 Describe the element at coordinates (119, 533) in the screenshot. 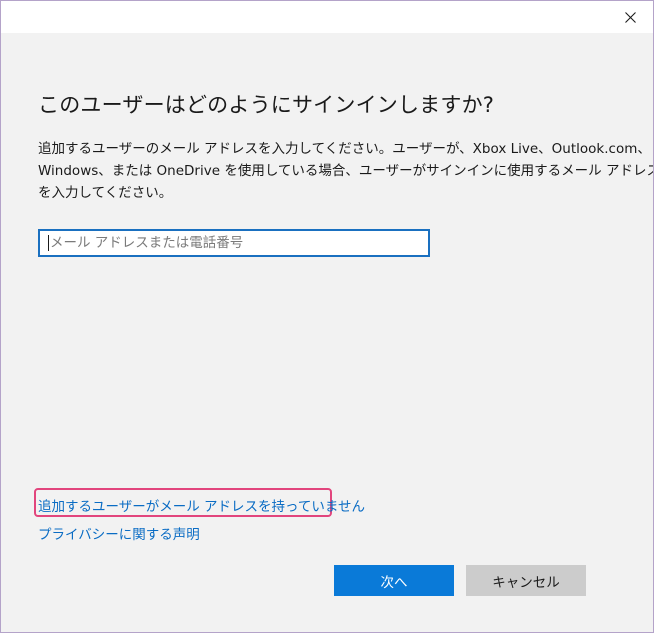

I see `privacy-statement-link: プライバシーに関する声明` at that location.